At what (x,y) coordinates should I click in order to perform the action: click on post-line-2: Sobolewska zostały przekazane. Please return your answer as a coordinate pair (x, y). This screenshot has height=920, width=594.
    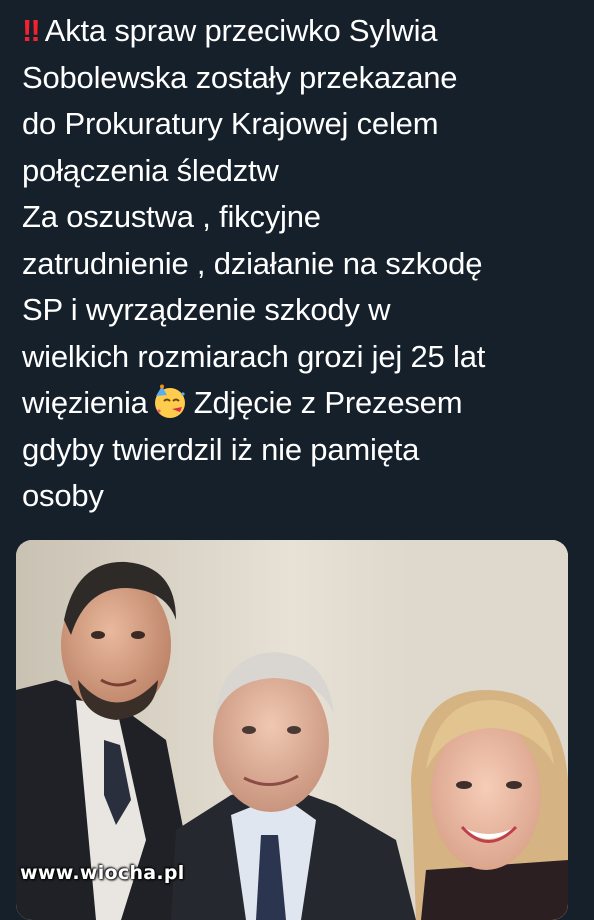
    Looking at the image, I should click on (240, 77).